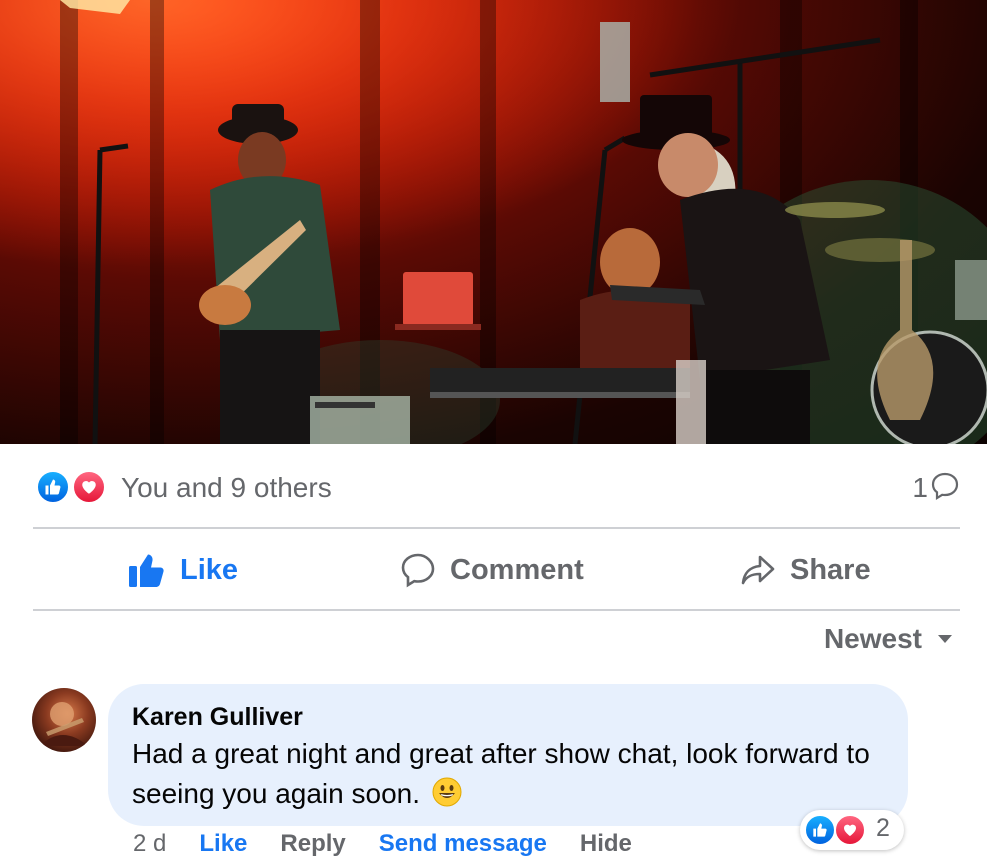 The width and height of the screenshot is (987, 864). I want to click on reaction-icons, so click(73, 487).